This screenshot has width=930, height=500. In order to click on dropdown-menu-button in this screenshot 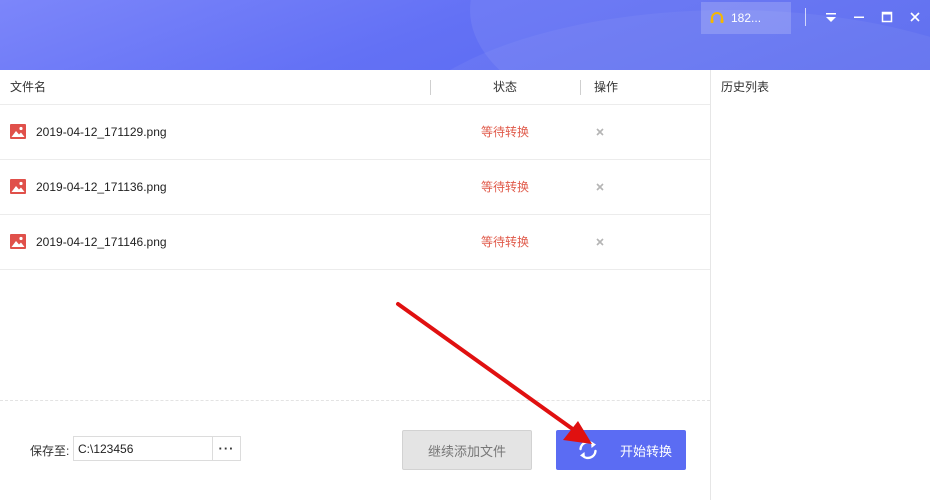, I will do `click(831, 17)`.